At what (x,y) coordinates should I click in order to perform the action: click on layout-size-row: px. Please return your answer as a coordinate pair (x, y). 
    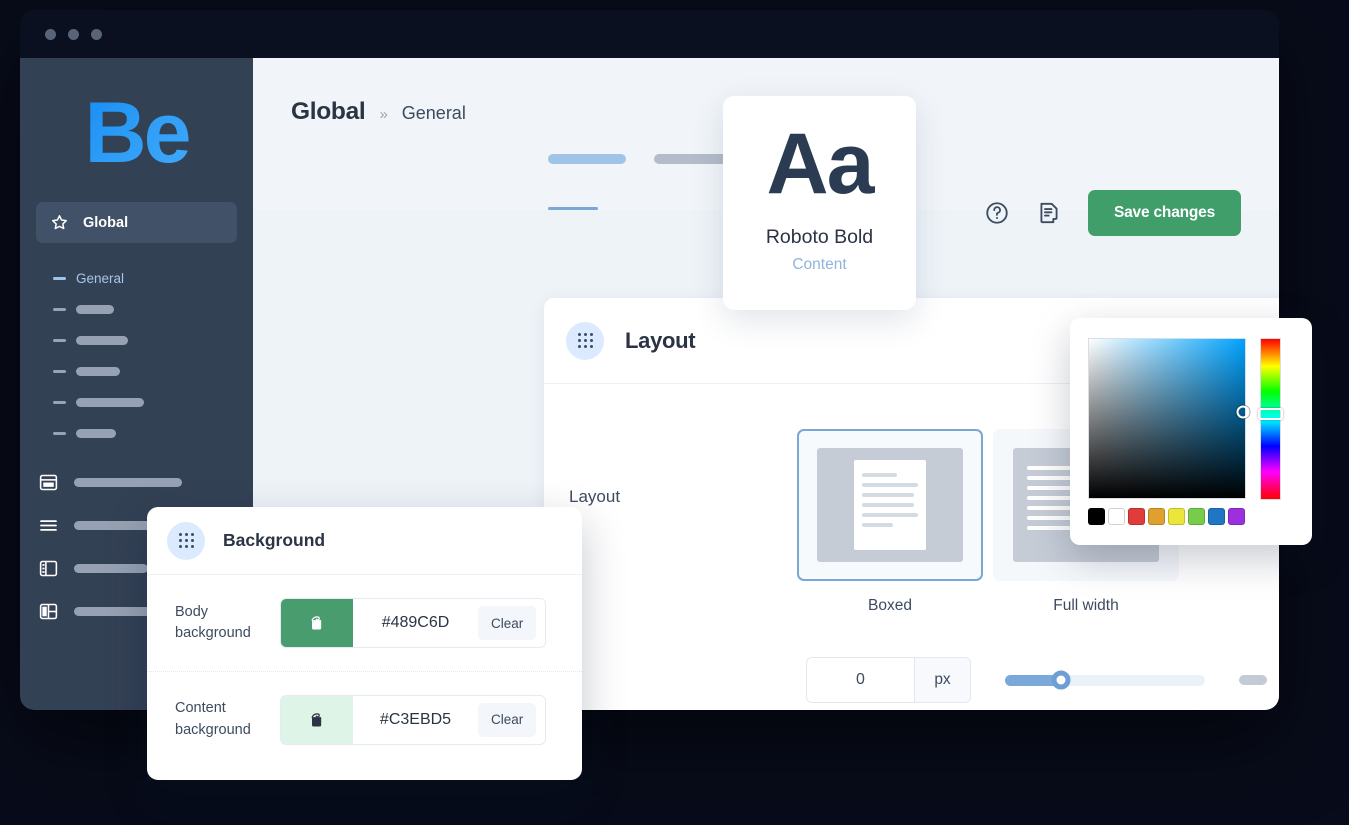
    Looking at the image, I should click on (911, 659).